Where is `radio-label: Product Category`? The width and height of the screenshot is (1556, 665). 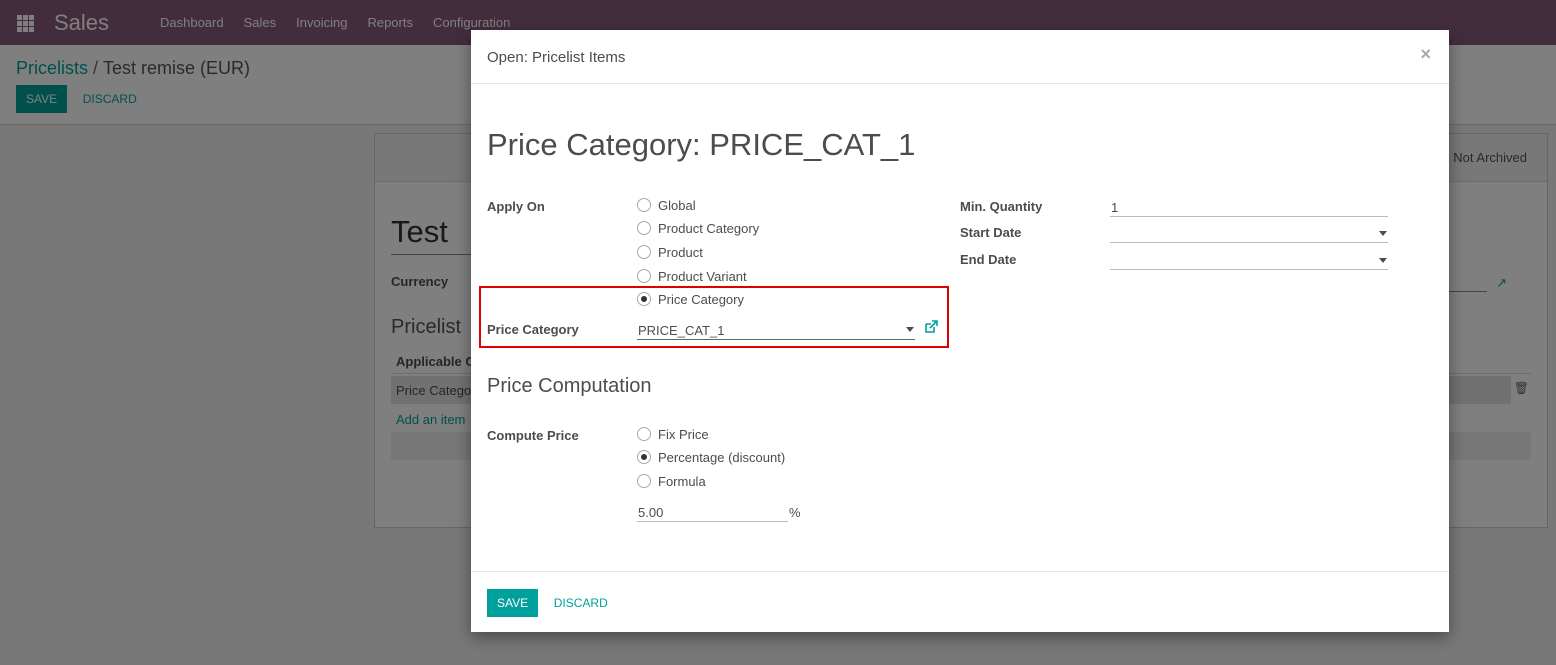
radio-label: Product Category is located at coordinates (709, 228).